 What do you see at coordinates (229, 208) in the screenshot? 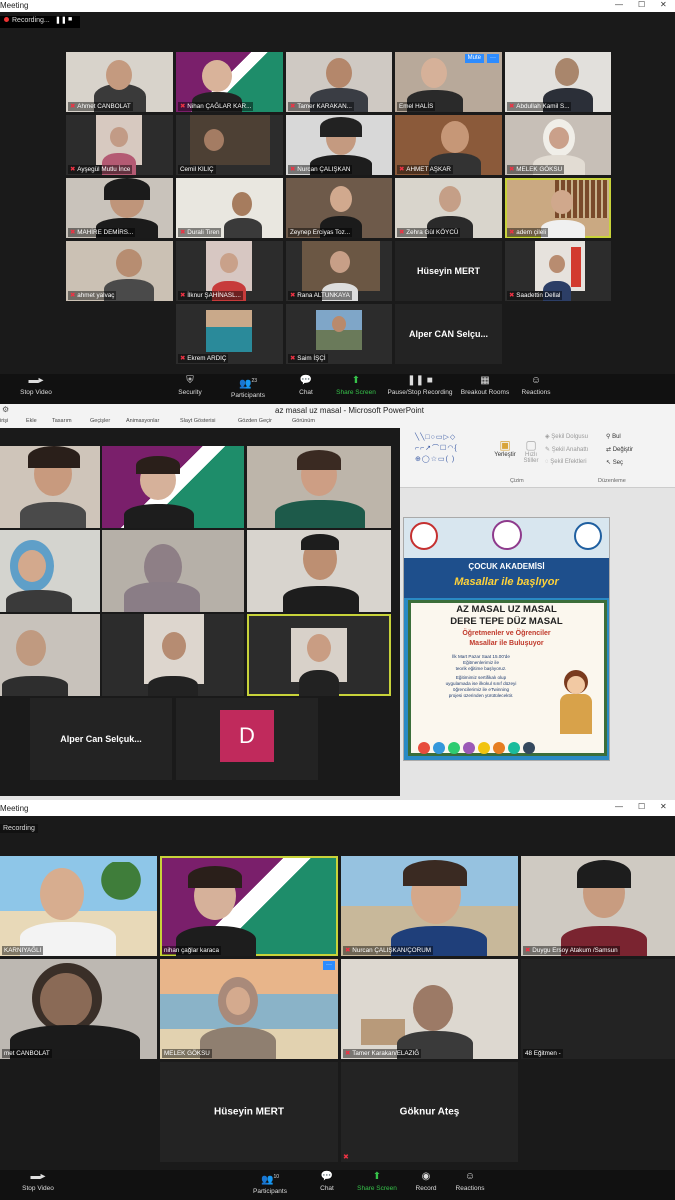
I see `participant-tile: ✖ Durali Tiren` at bounding box center [229, 208].